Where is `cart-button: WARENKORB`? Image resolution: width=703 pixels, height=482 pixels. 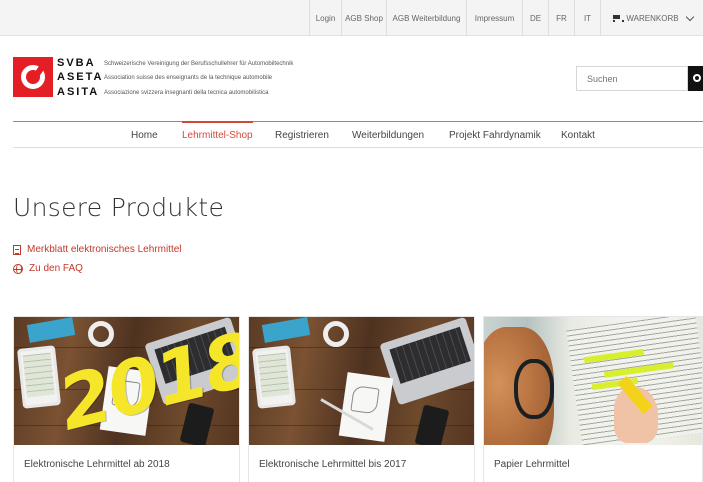
cart-button: WARENKORB is located at coordinates (651, 18).